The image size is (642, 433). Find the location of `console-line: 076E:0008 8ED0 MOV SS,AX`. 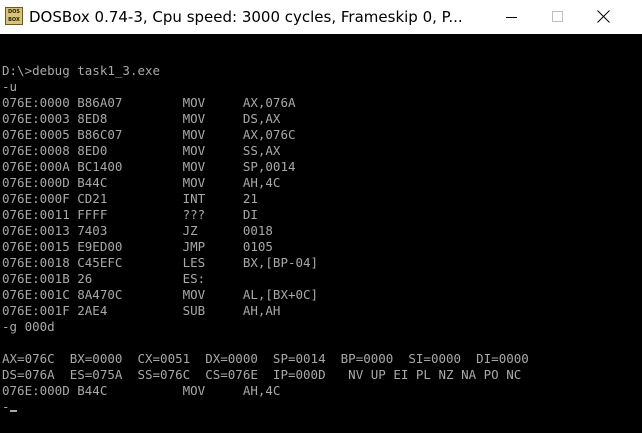

console-line: 076E:0008 8ED0 MOV SS,AX is located at coordinates (141, 150).